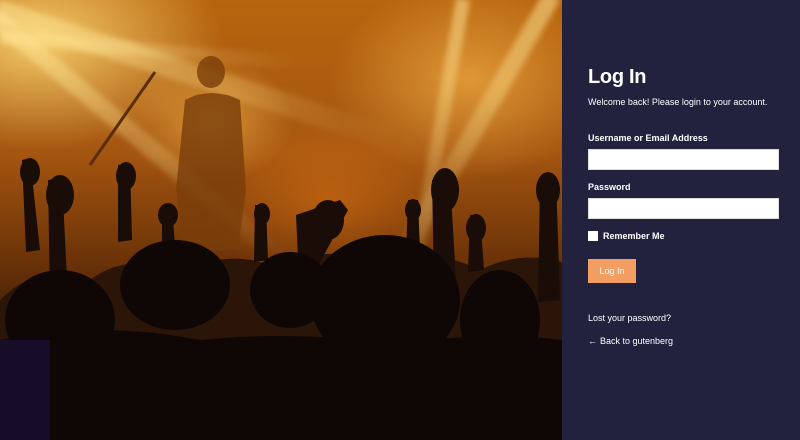 This screenshot has width=800, height=440. What do you see at coordinates (617, 77) in the screenshot?
I see `page-title: Log In` at bounding box center [617, 77].